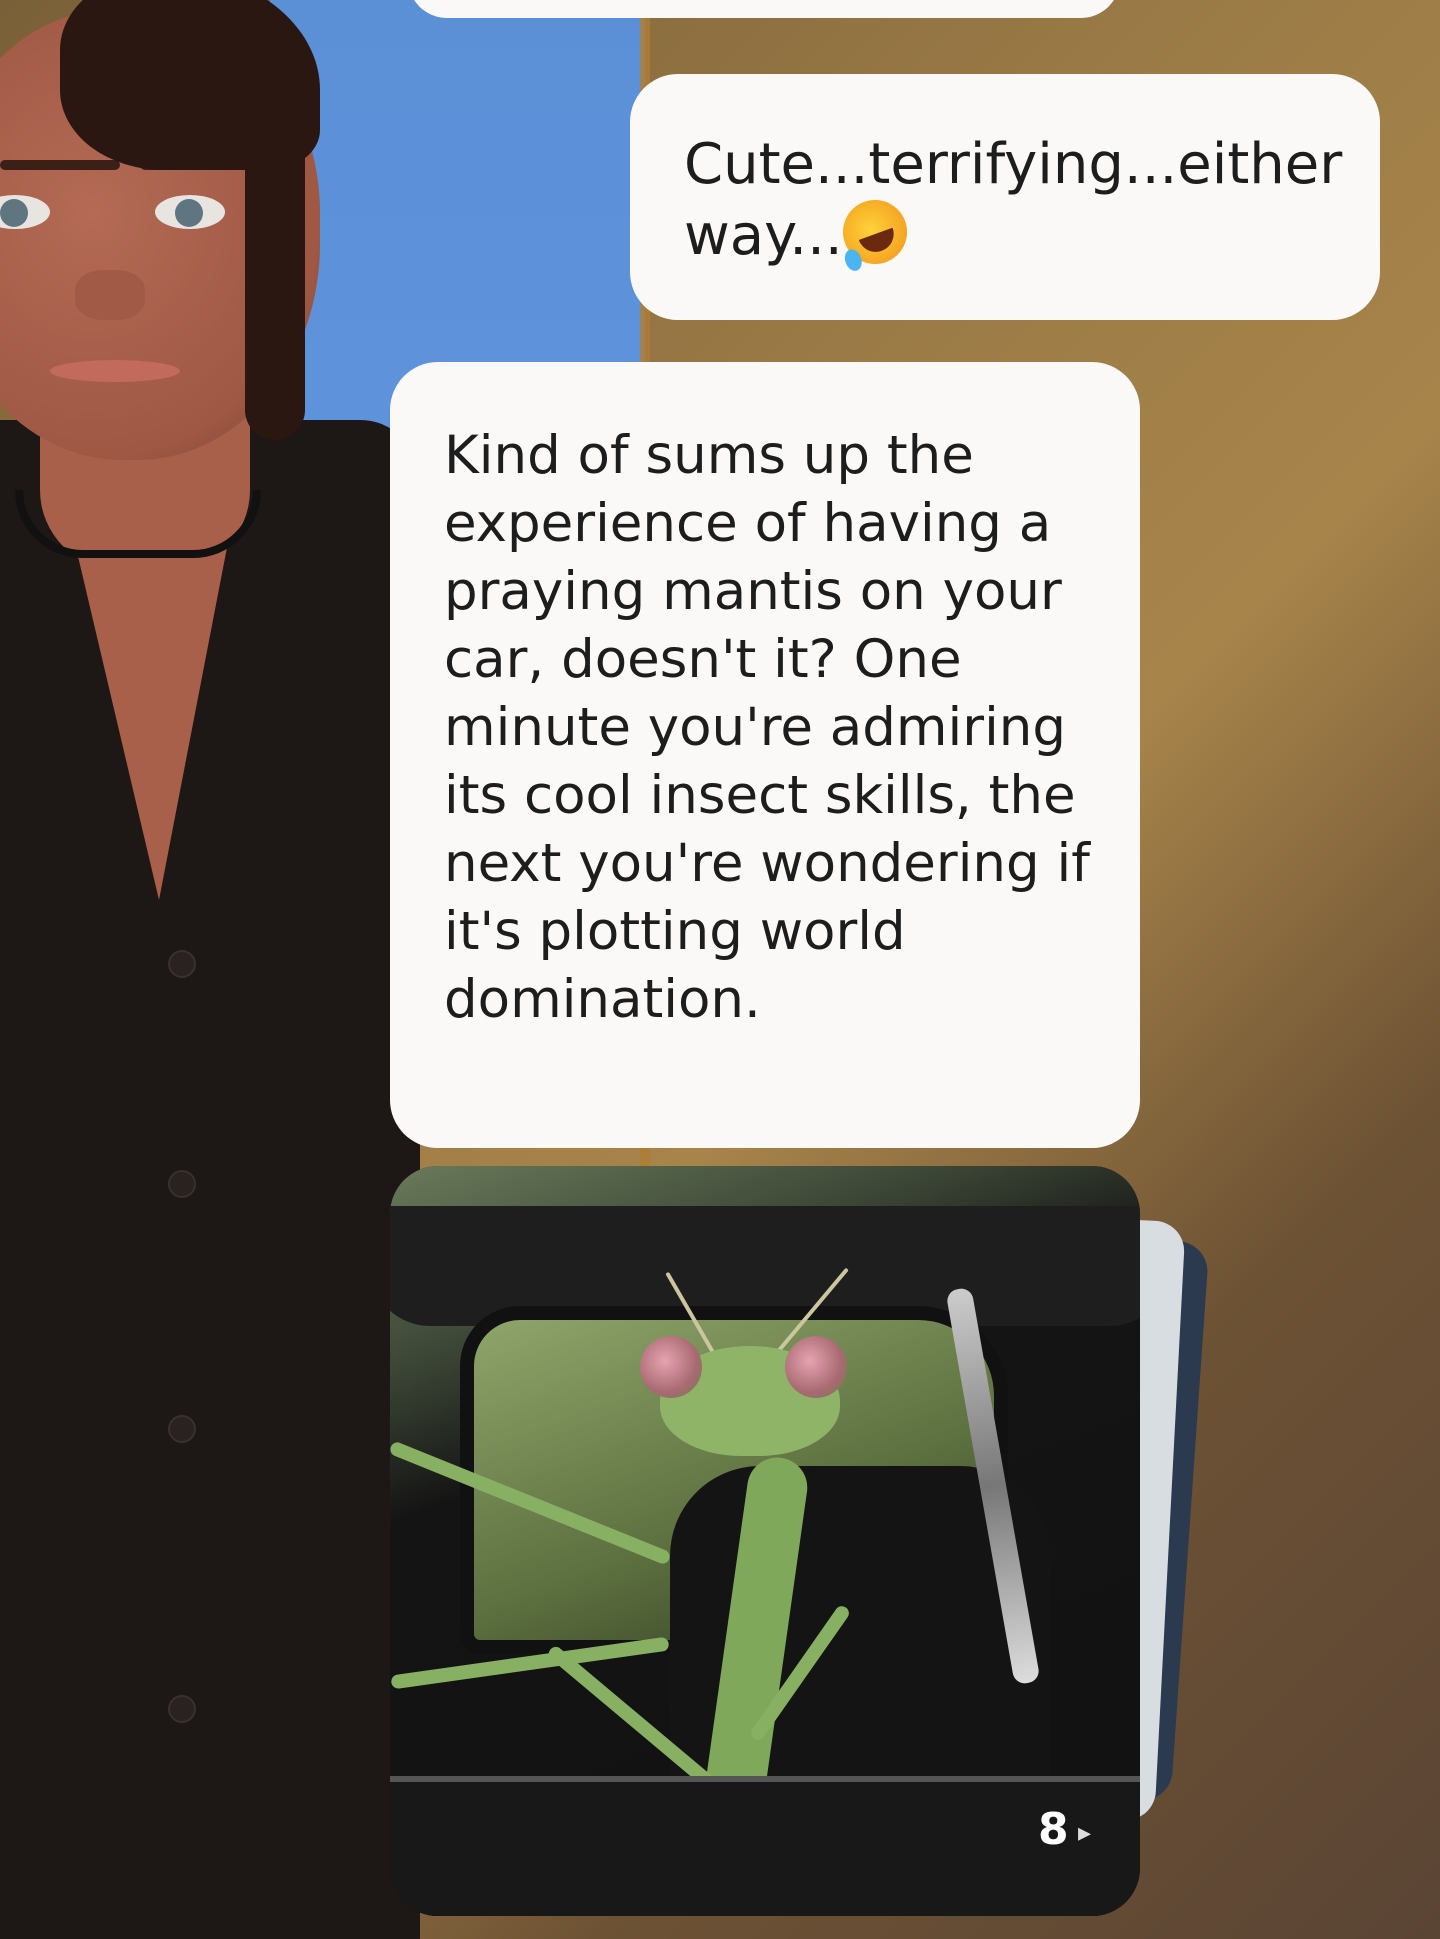 The width and height of the screenshot is (1440, 1939). I want to click on avatar-mouth, so click(115, 371).